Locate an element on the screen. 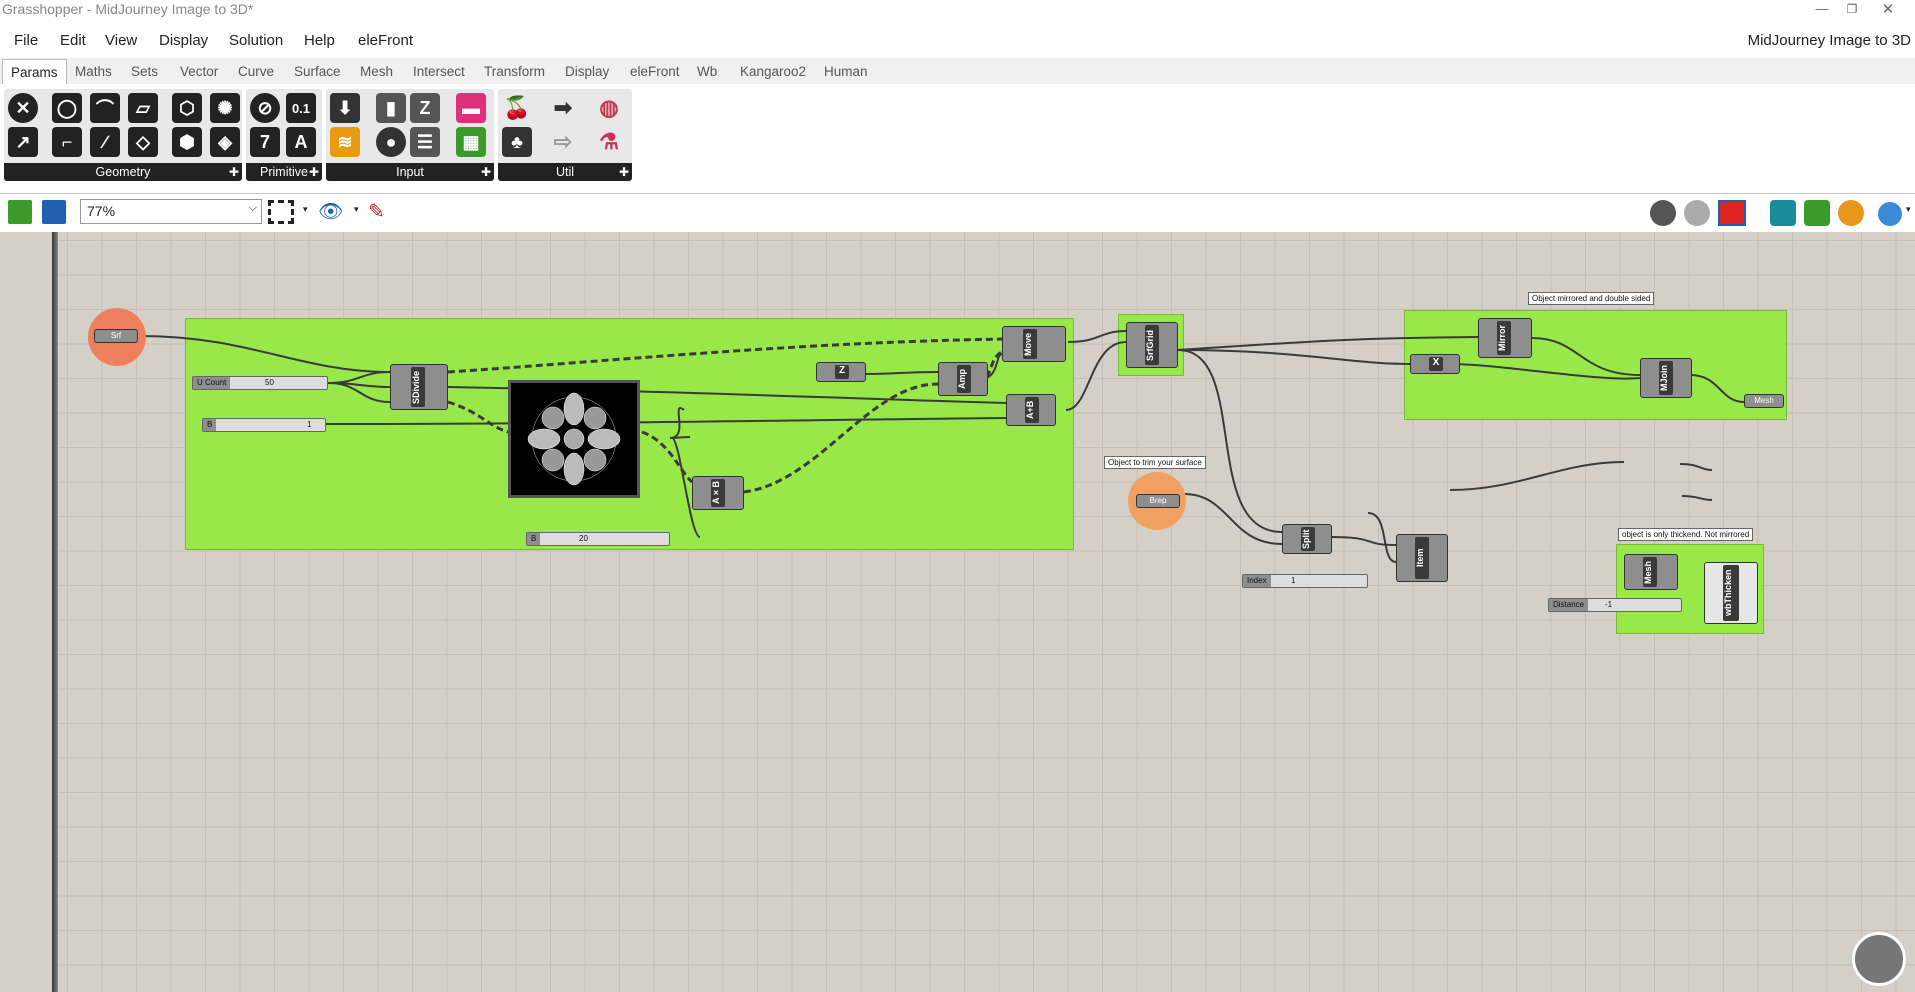 Image resolution: width=1915 pixels, height=992 pixels. tab-maths: Maths is located at coordinates (93, 71).